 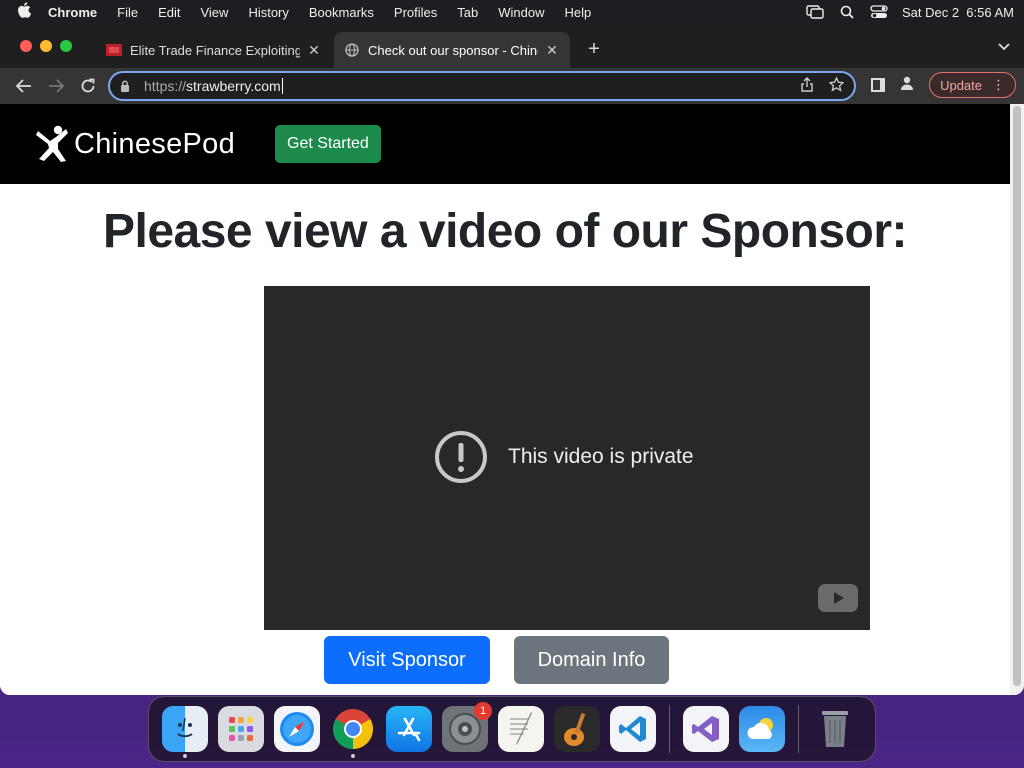 I want to click on site-navbar: ChinesePod Get Started, so click(x=505, y=144).